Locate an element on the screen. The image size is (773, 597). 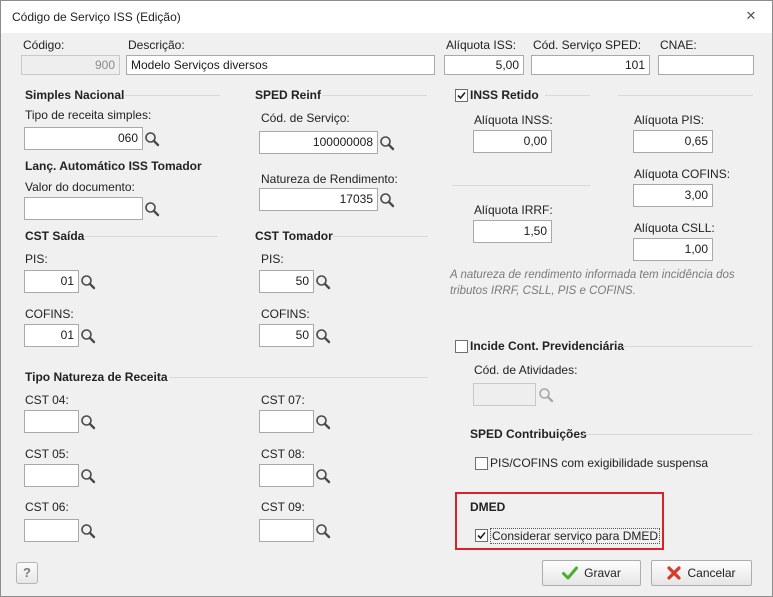
gravar-button: Gravar is located at coordinates (591, 573).